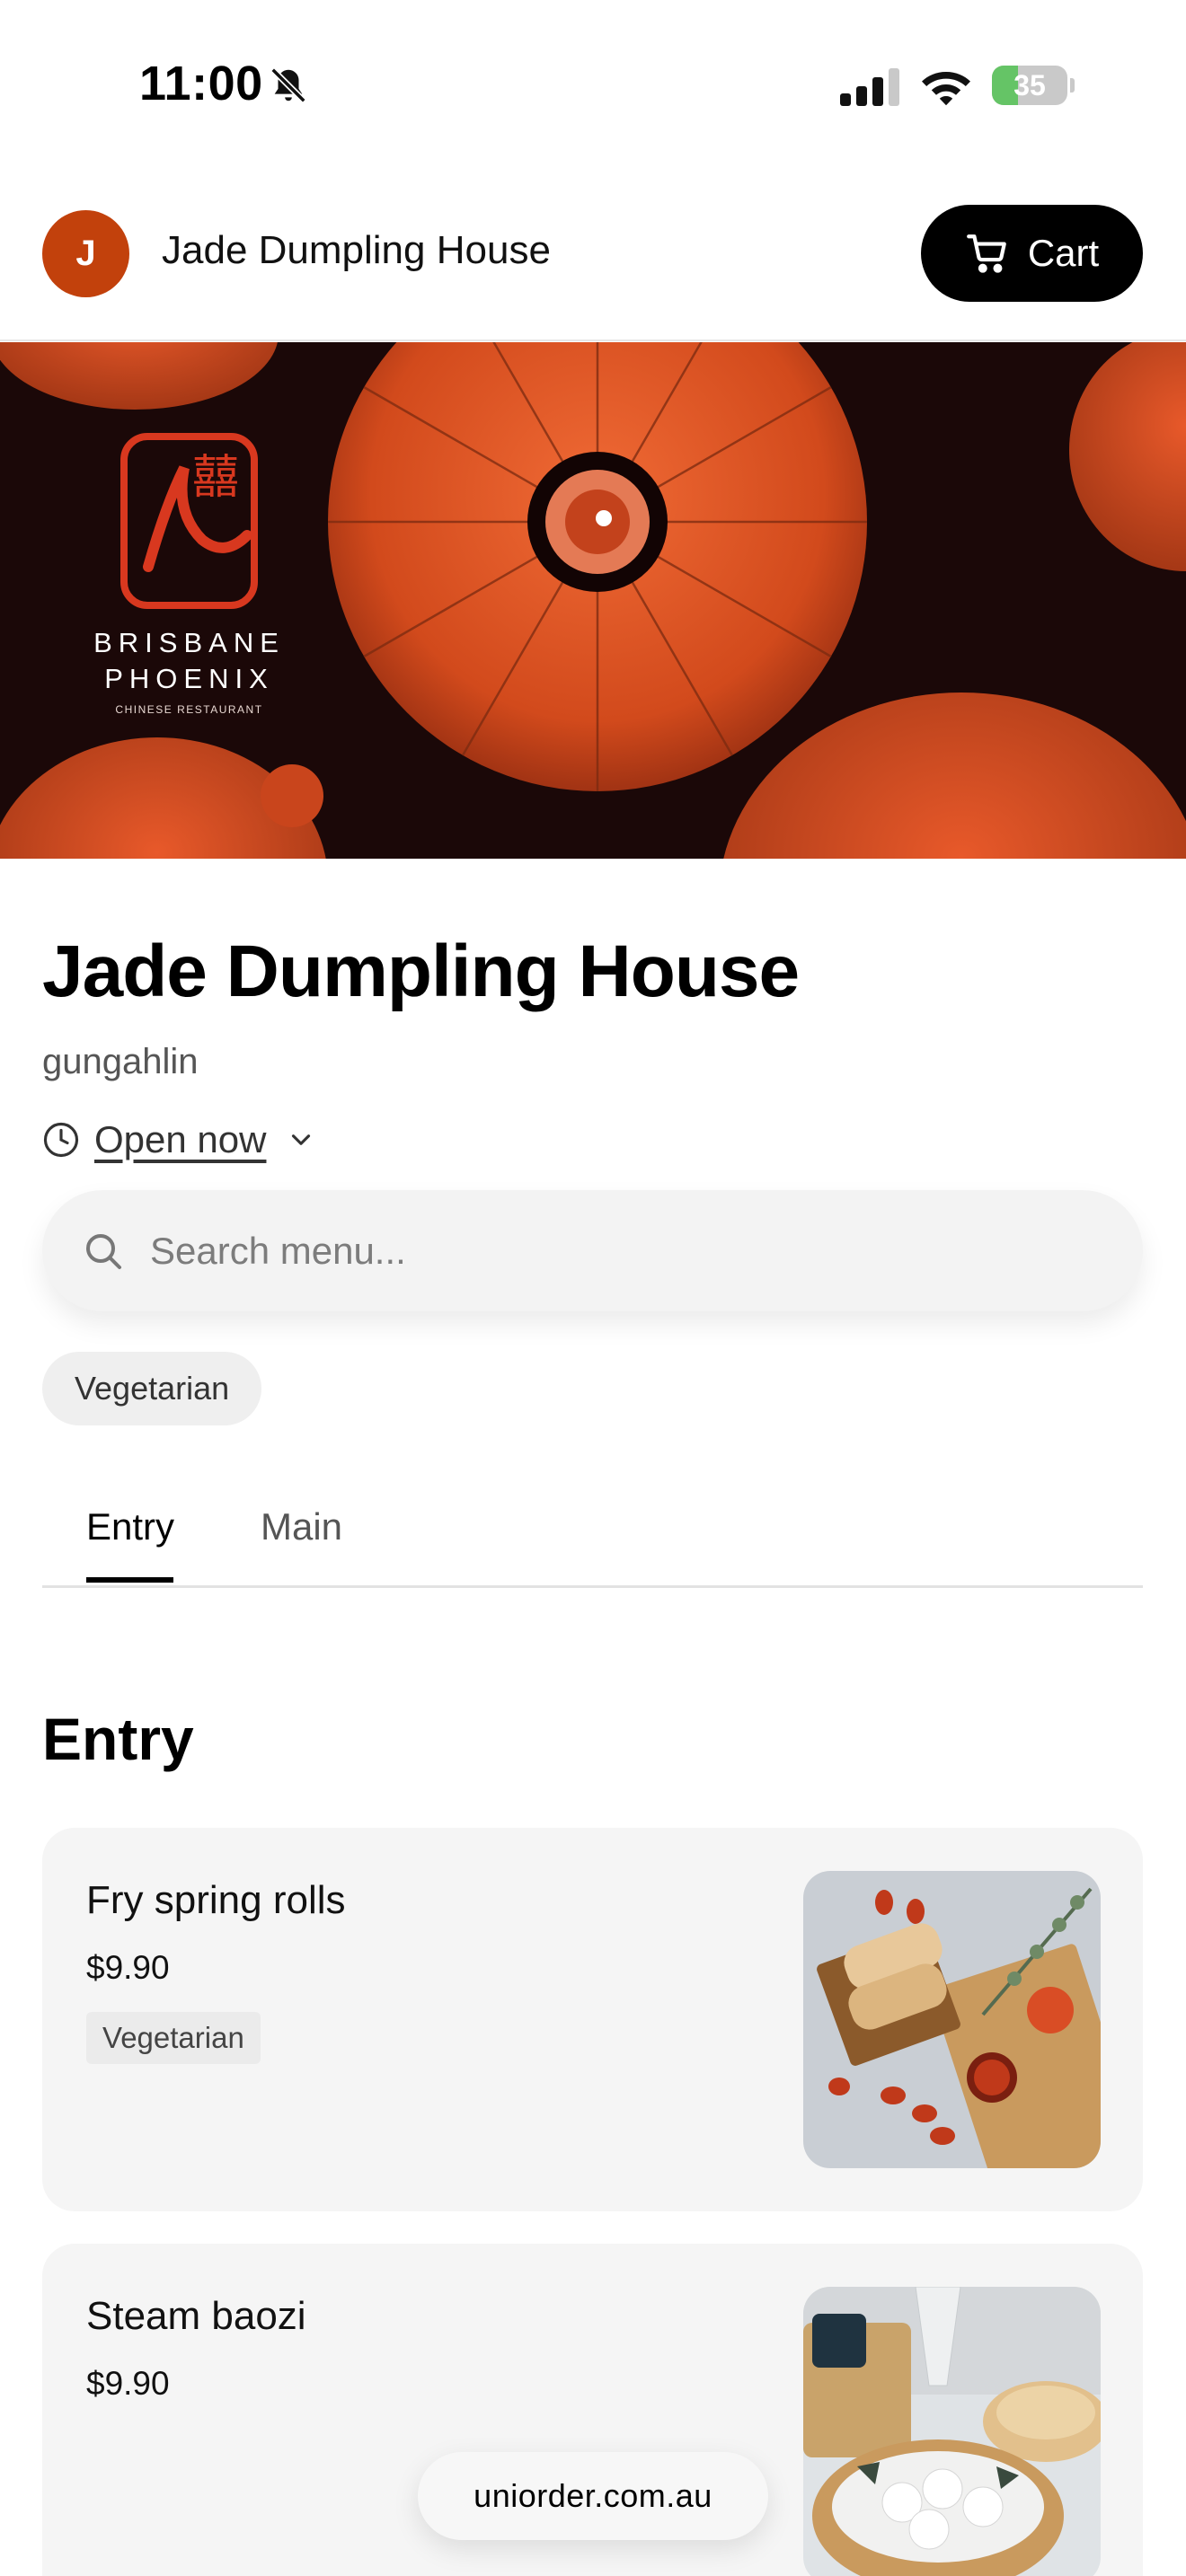 This screenshot has width=1186, height=2576. What do you see at coordinates (593, 85) in the screenshot?
I see `status-bar: 11:00 35` at bounding box center [593, 85].